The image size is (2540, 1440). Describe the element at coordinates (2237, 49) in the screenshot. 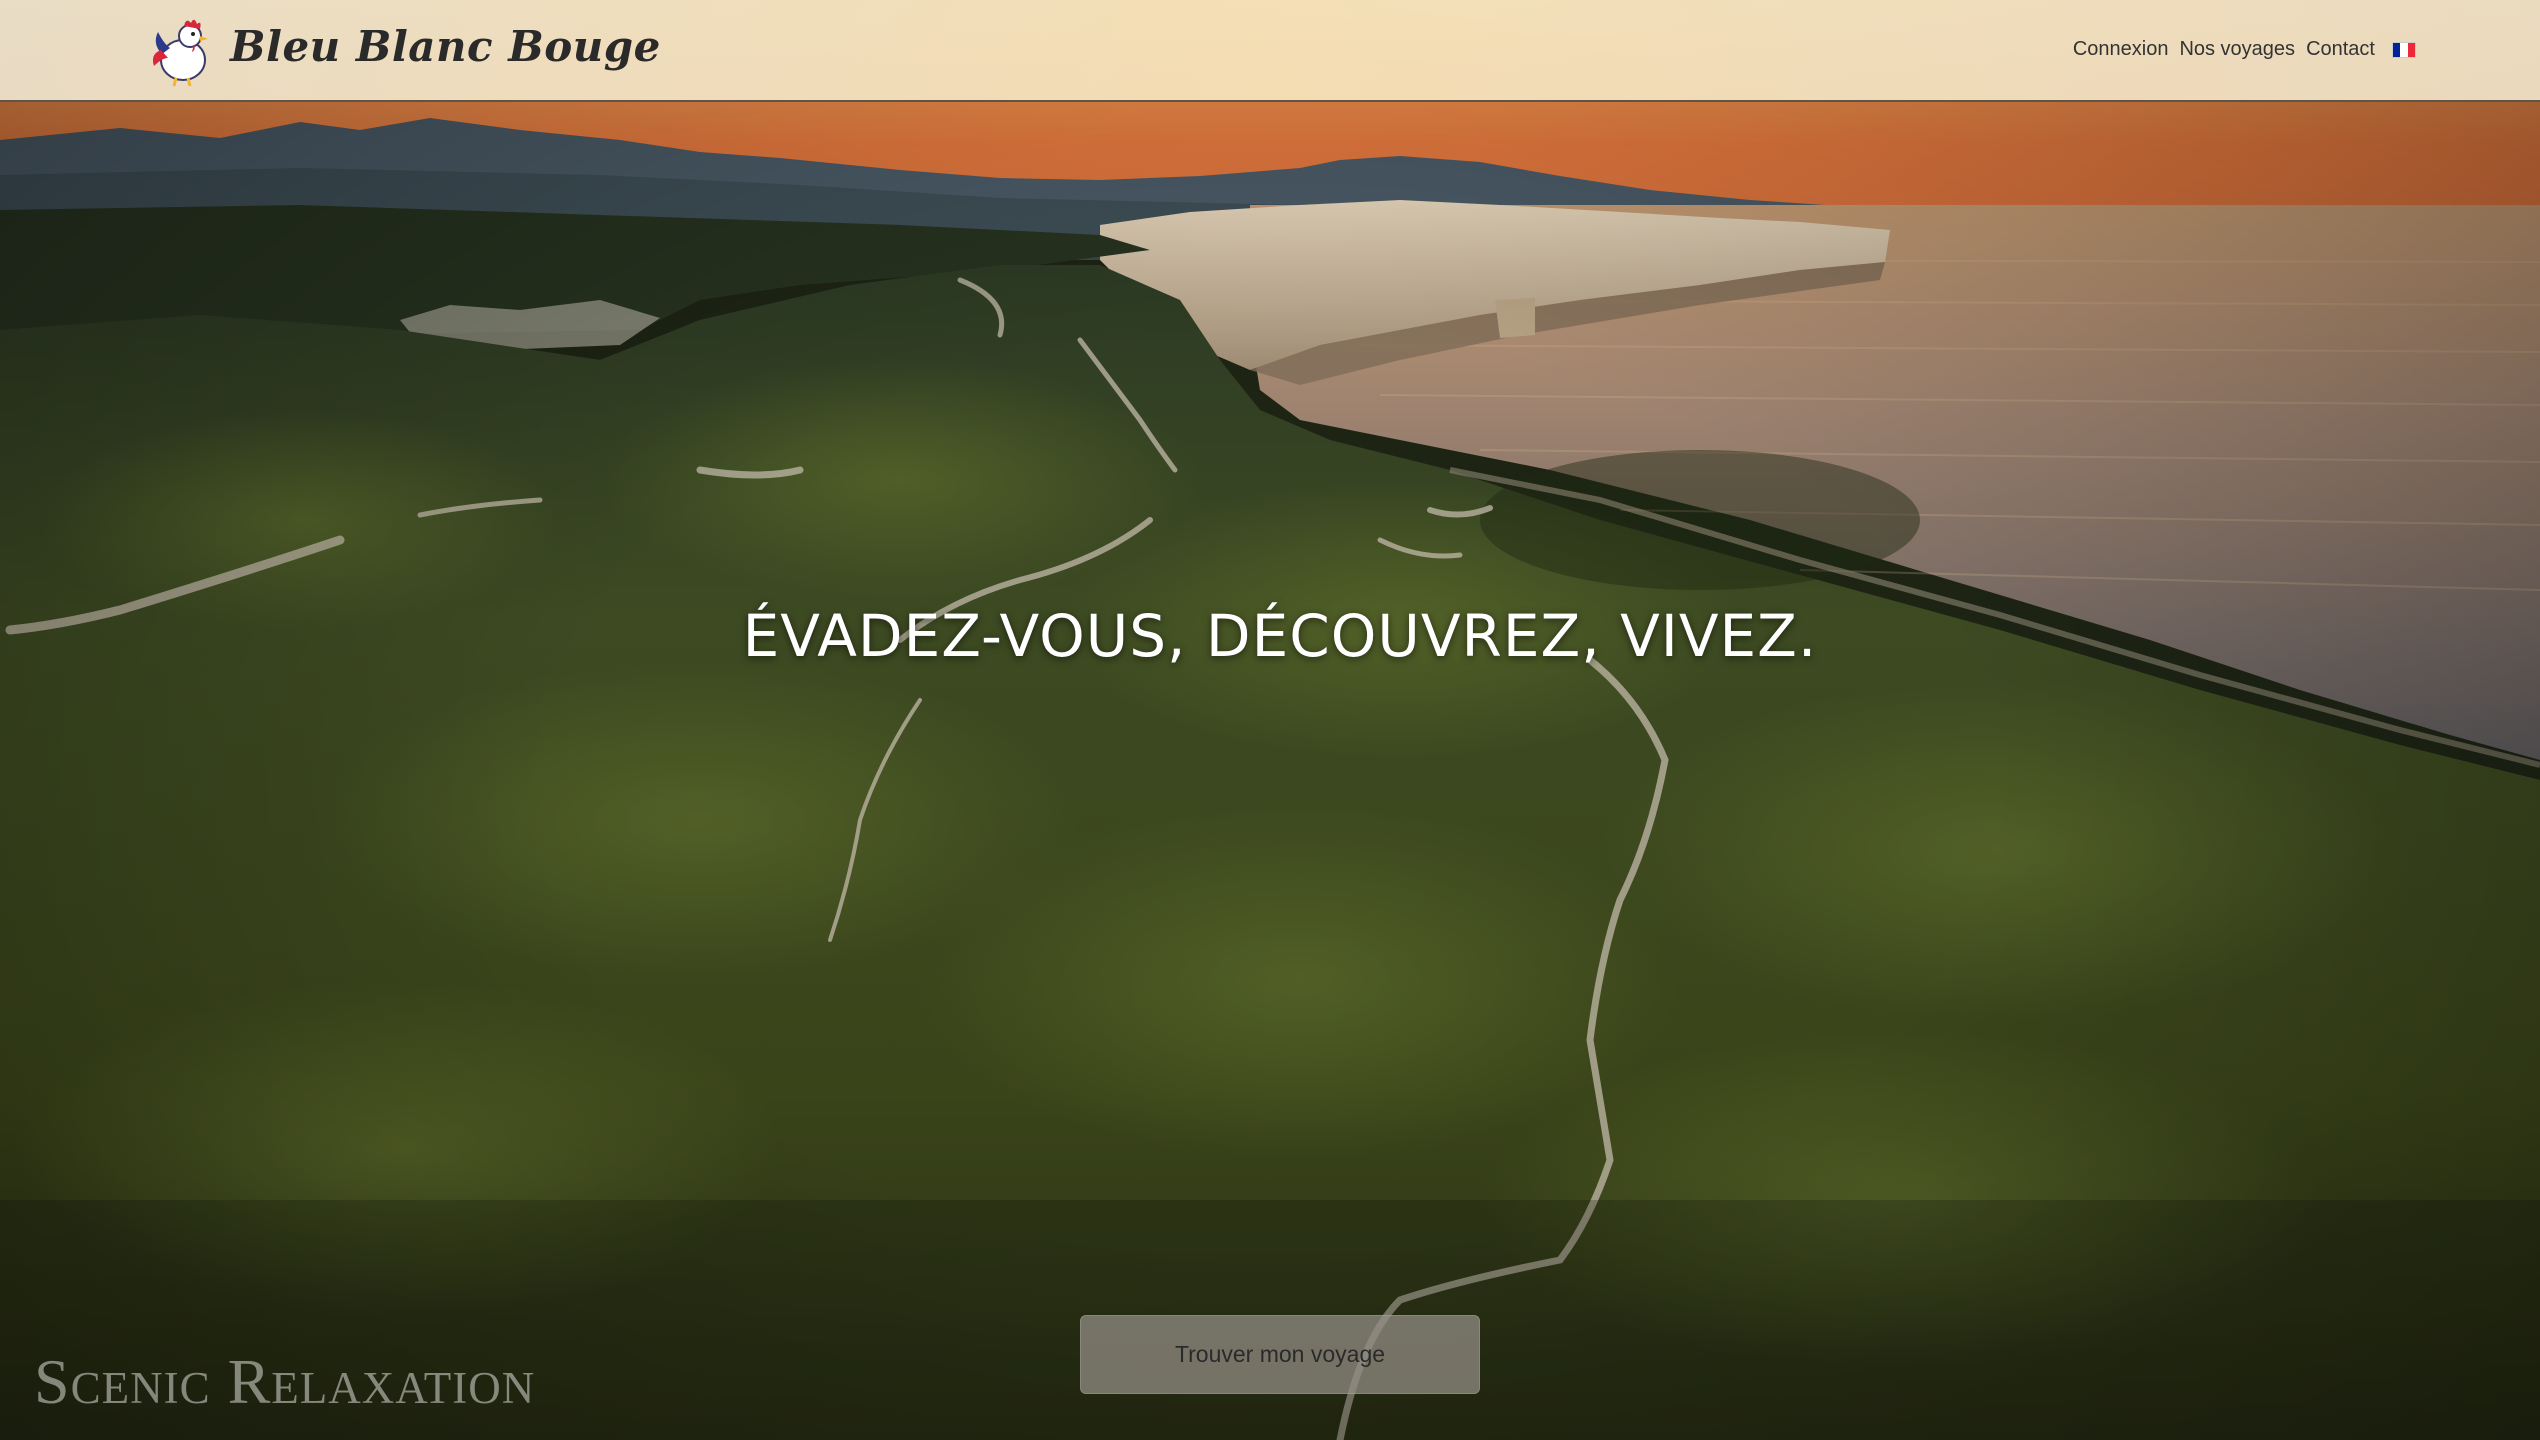

I see `nav-nos-voyages: Nos voyages` at that location.